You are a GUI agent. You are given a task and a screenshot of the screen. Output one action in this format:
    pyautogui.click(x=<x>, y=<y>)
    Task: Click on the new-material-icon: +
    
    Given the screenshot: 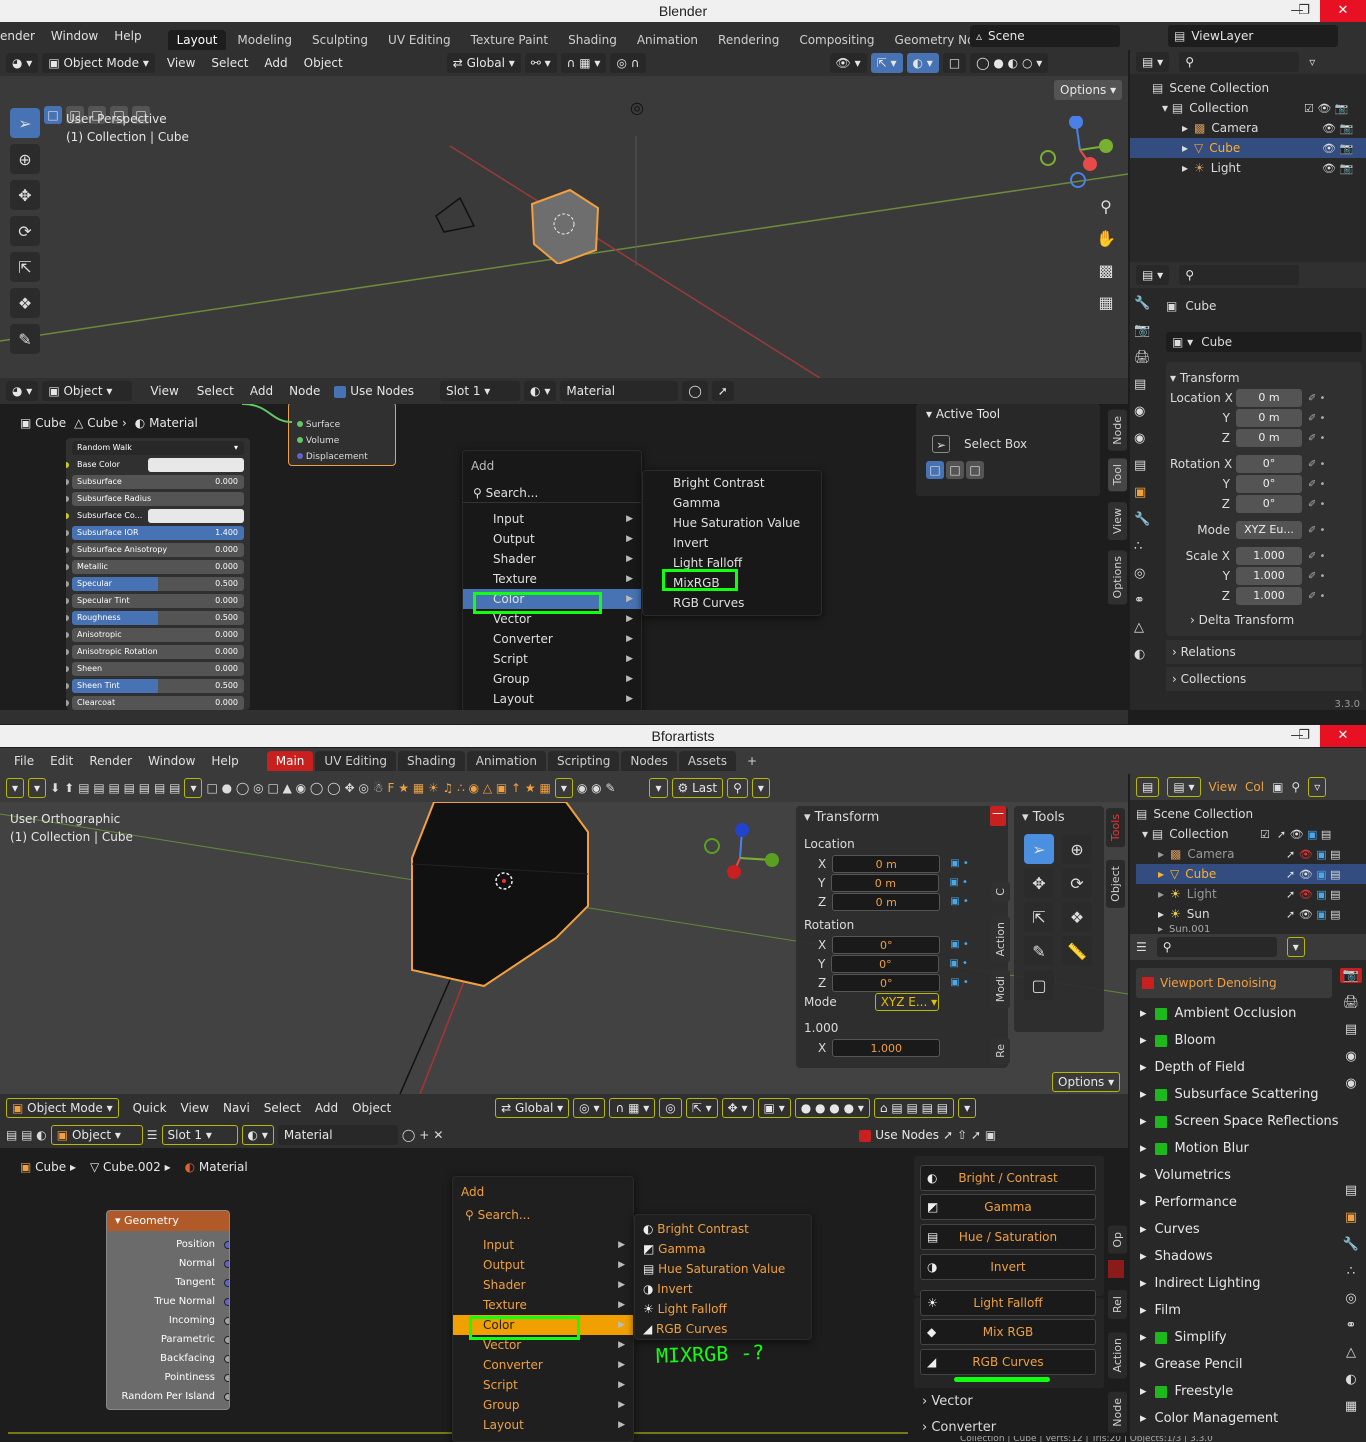 What is the action you would take?
    pyautogui.click(x=424, y=1135)
    